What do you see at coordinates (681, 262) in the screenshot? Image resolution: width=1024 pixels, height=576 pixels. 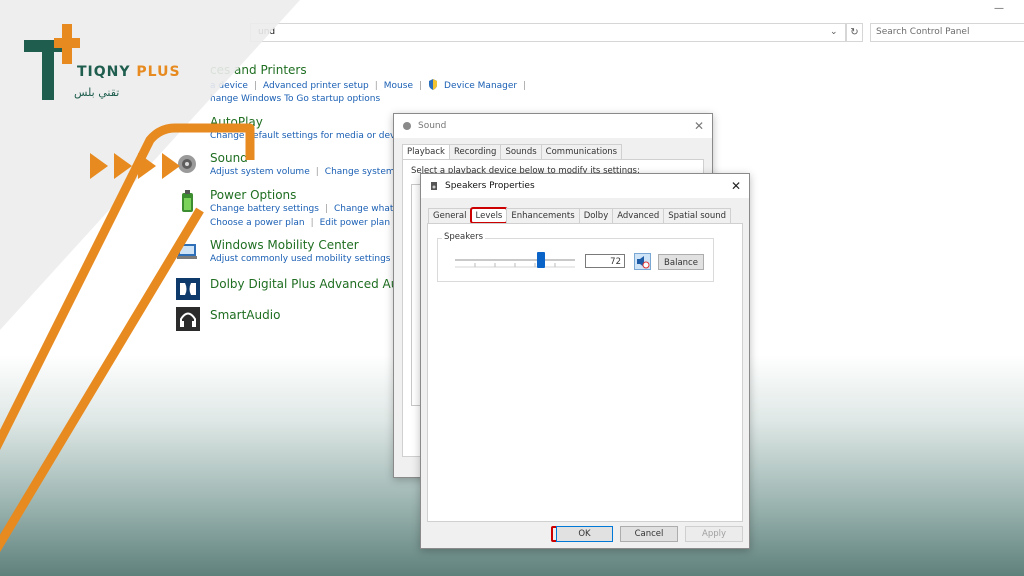 I see `balance-button: Balance` at bounding box center [681, 262].